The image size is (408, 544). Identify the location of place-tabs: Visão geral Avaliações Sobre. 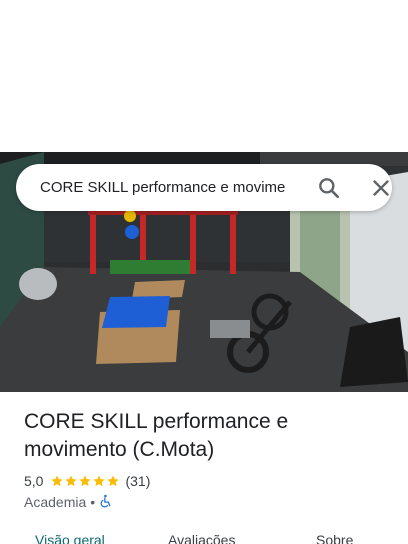
(204, 537).